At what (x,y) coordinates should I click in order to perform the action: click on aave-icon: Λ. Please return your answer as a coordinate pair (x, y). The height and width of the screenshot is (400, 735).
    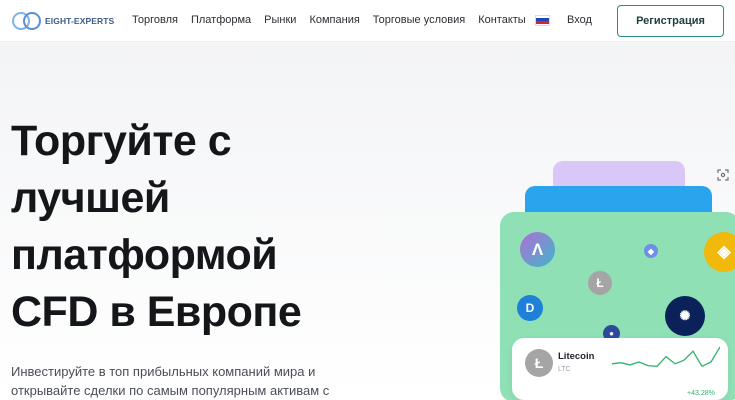
    Looking at the image, I should click on (537, 249).